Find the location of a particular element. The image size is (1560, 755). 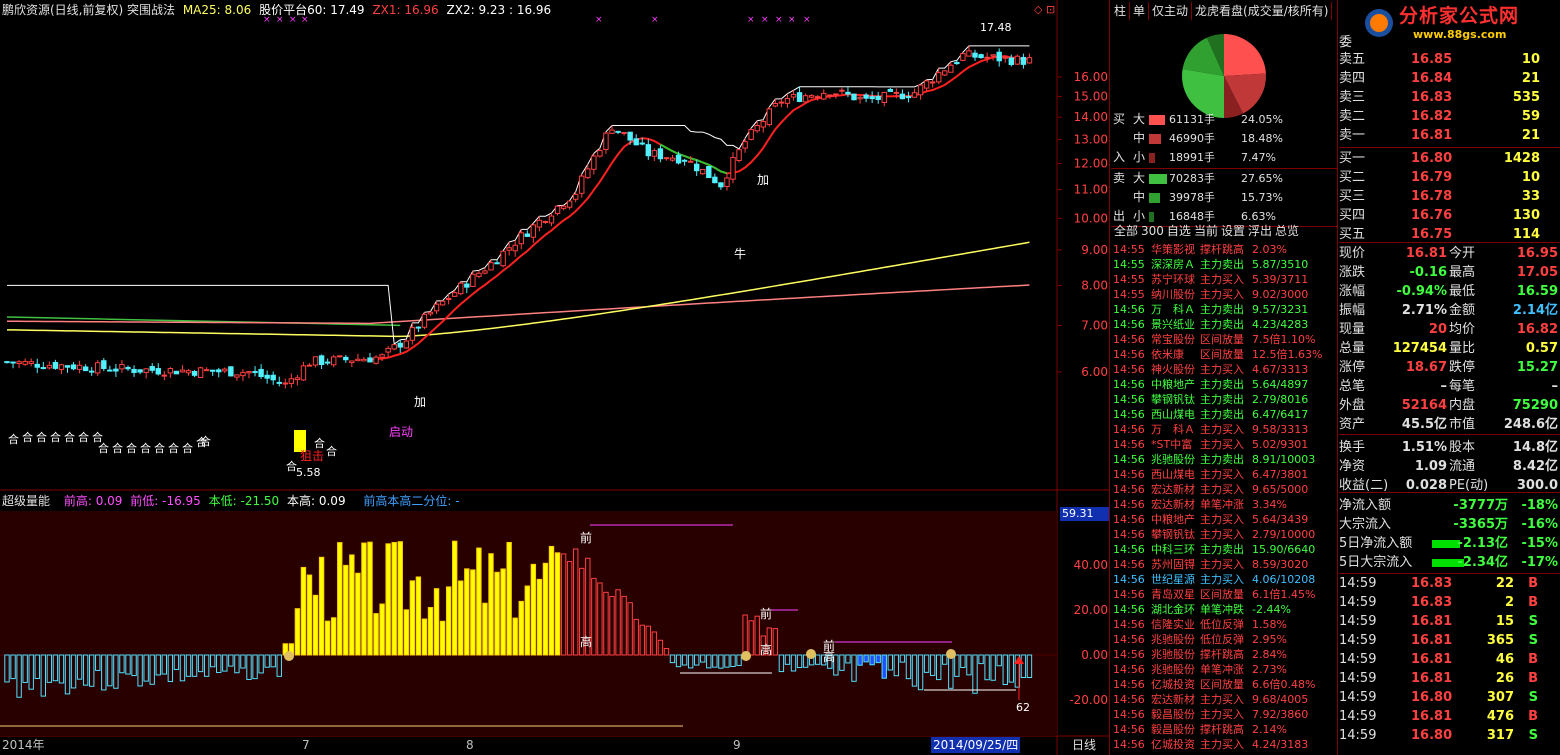

feed-row: 14:56 万 科Ａ 主力卖出 9.57/3231 is located at coordinates (1224, 309).